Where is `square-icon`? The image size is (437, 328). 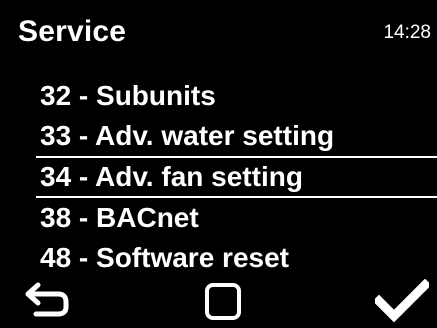 square-icon is located at coordinates (223, 301).